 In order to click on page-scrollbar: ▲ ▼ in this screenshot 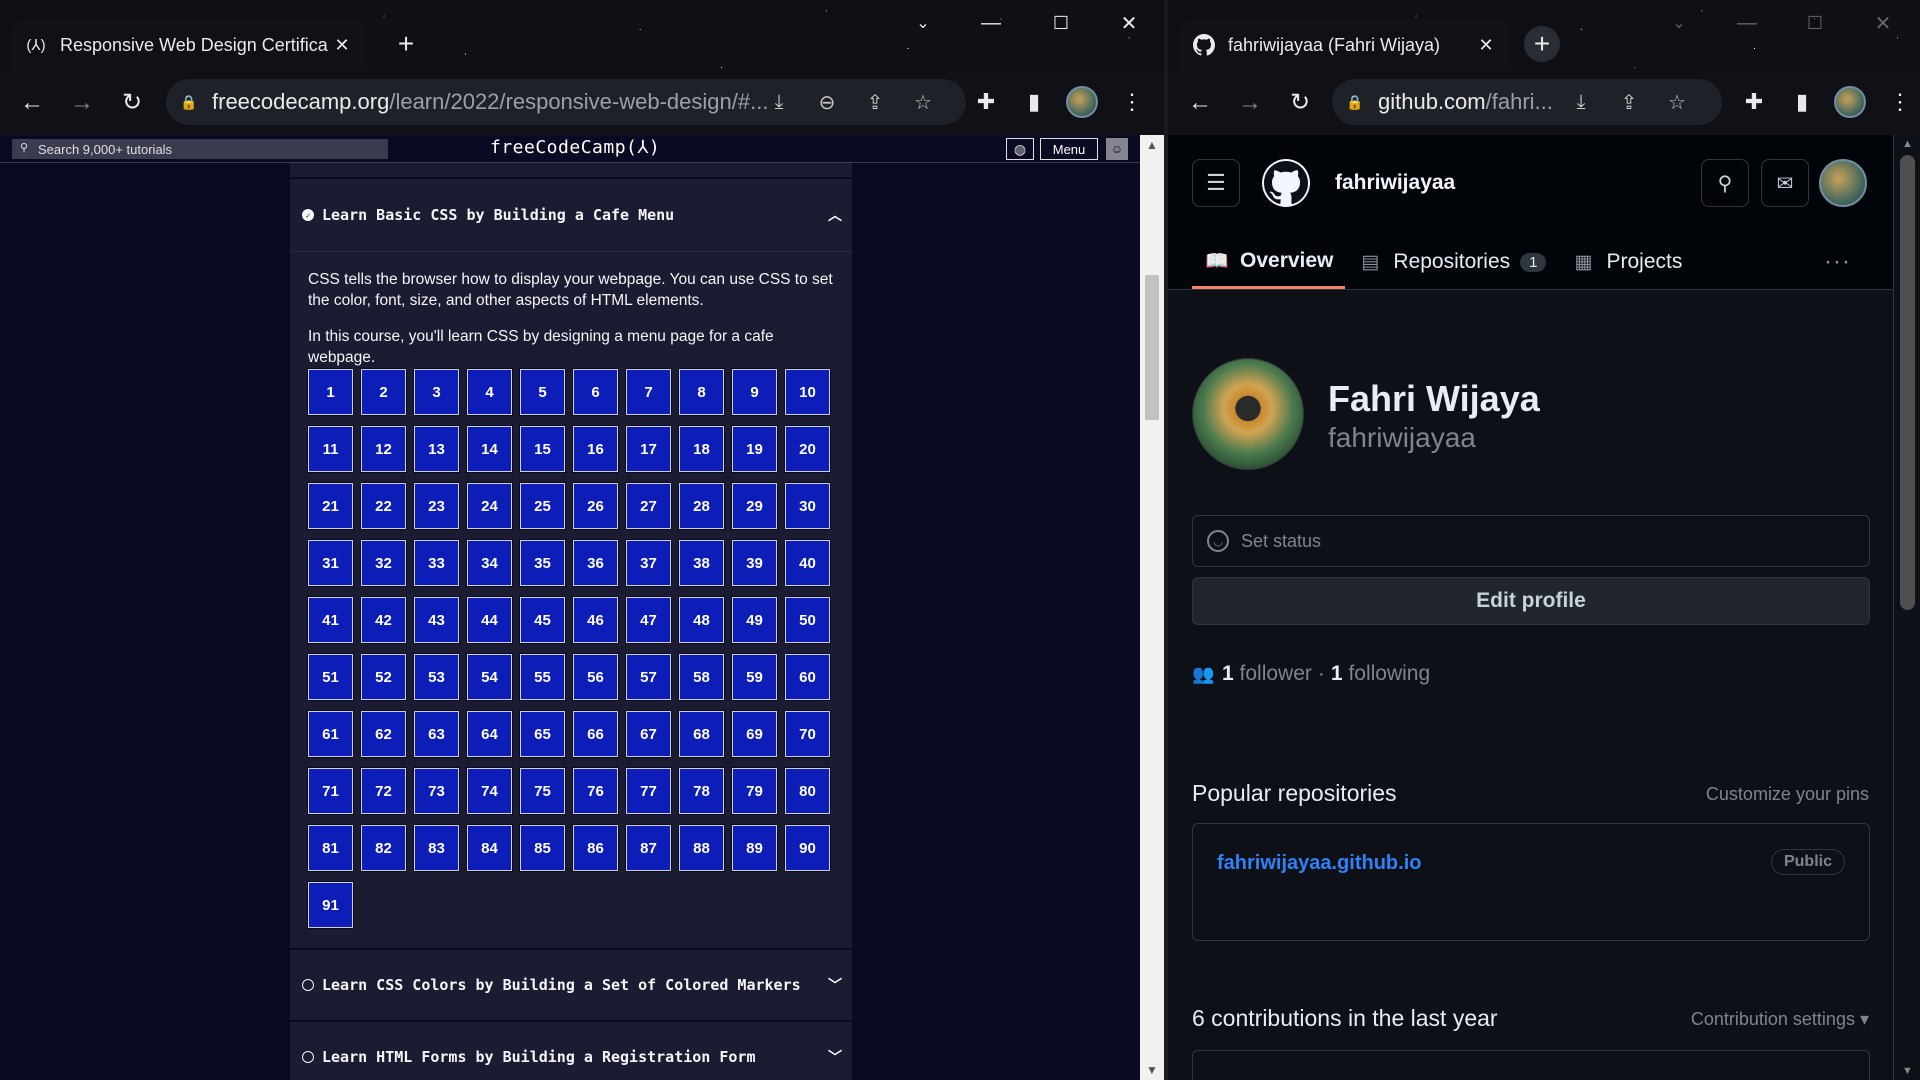, I will do `click(1906, 607)`.